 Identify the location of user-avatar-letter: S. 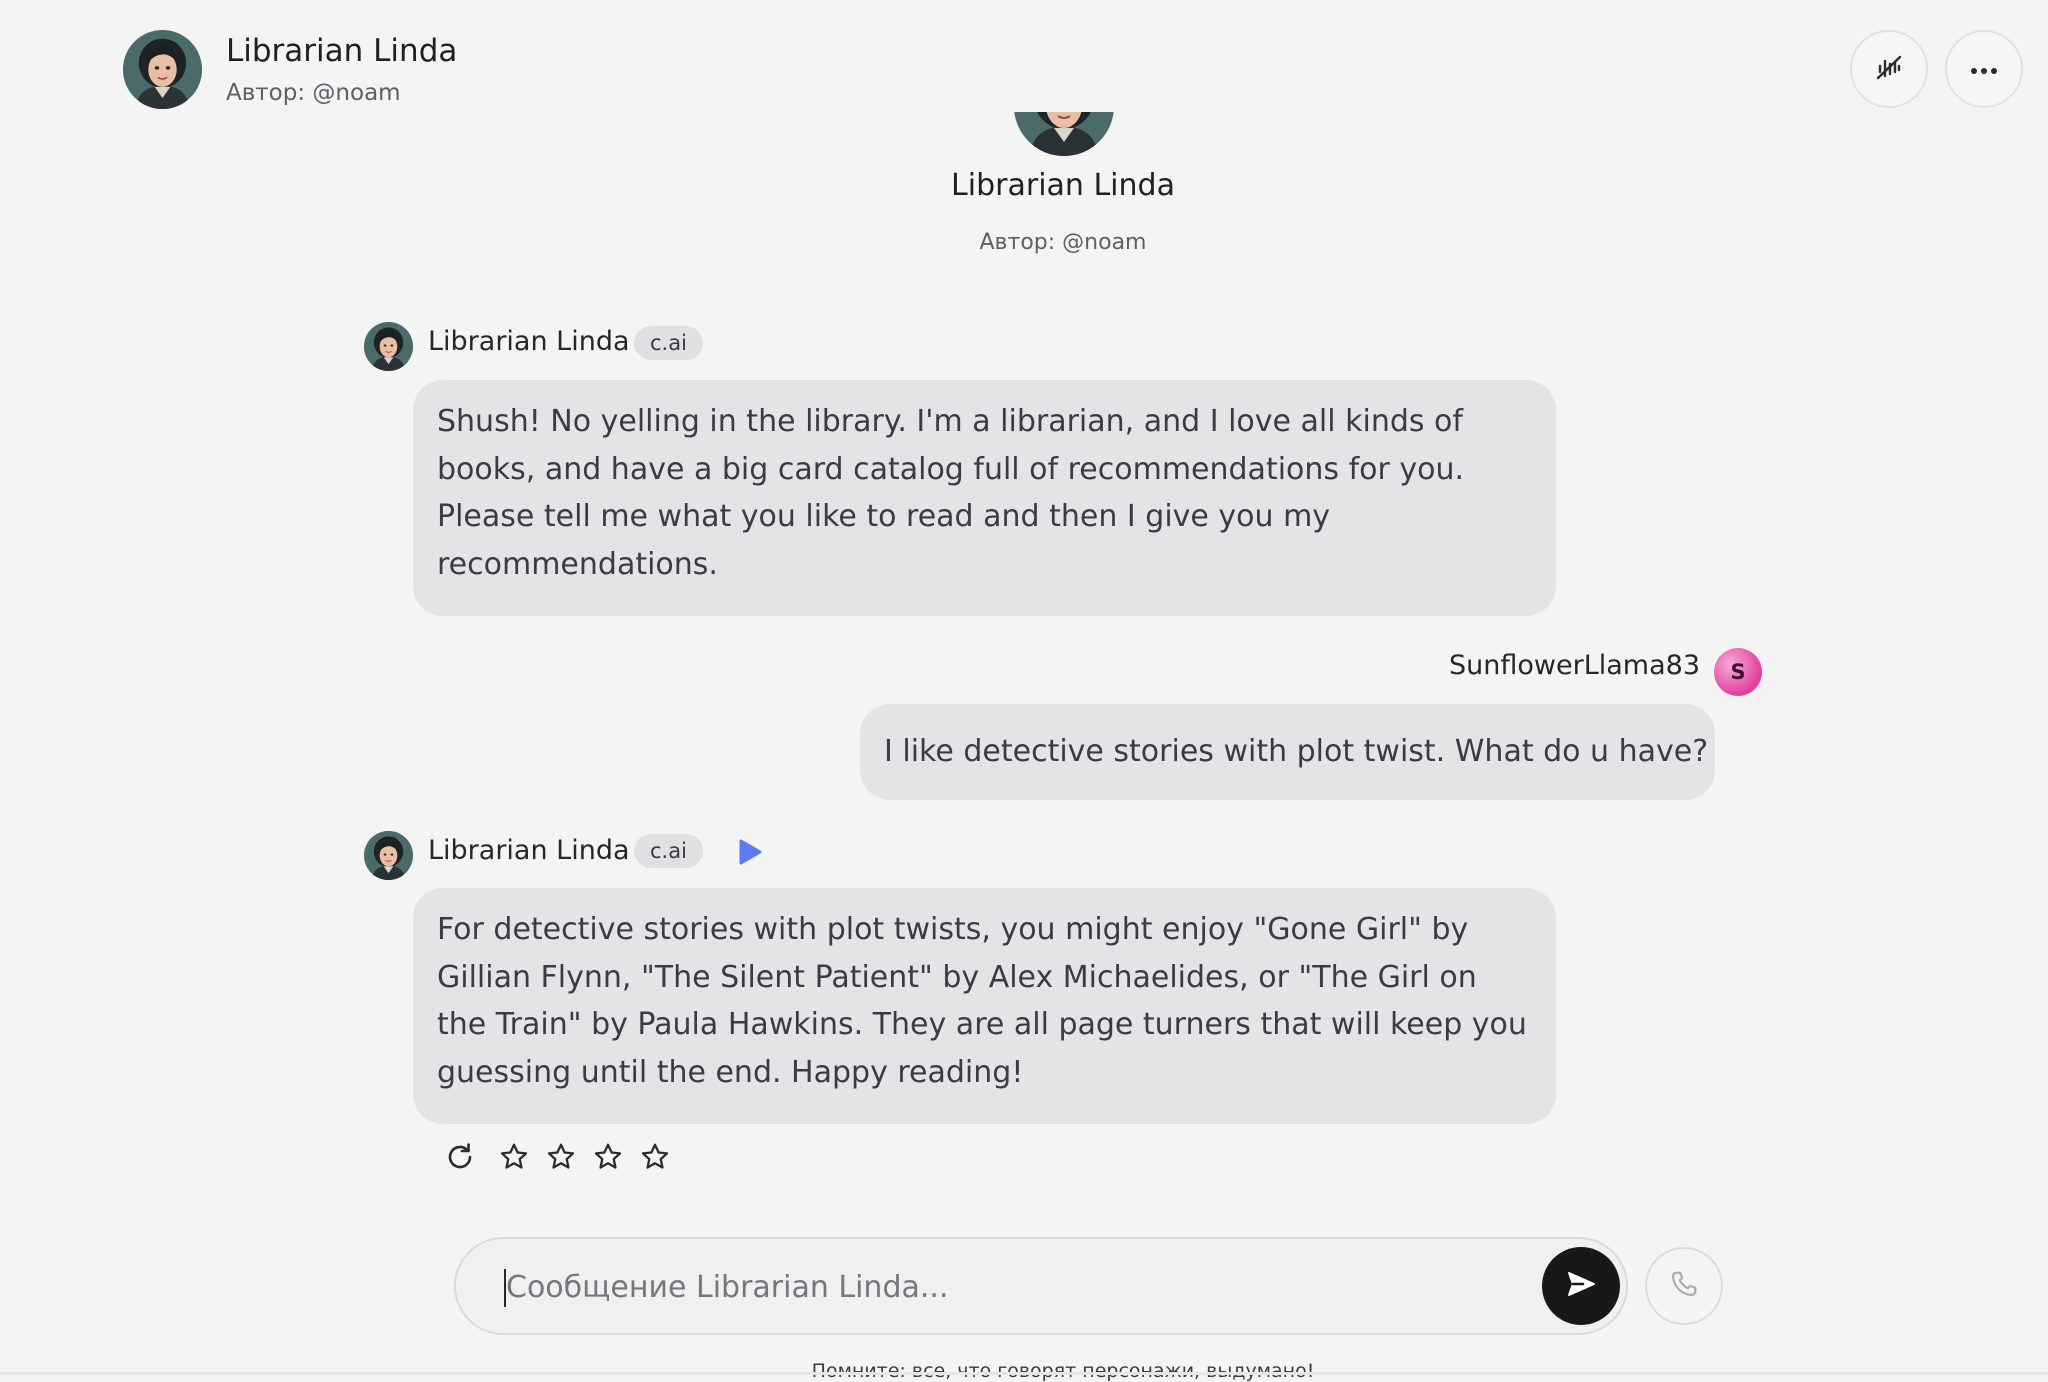
(1738, 672).